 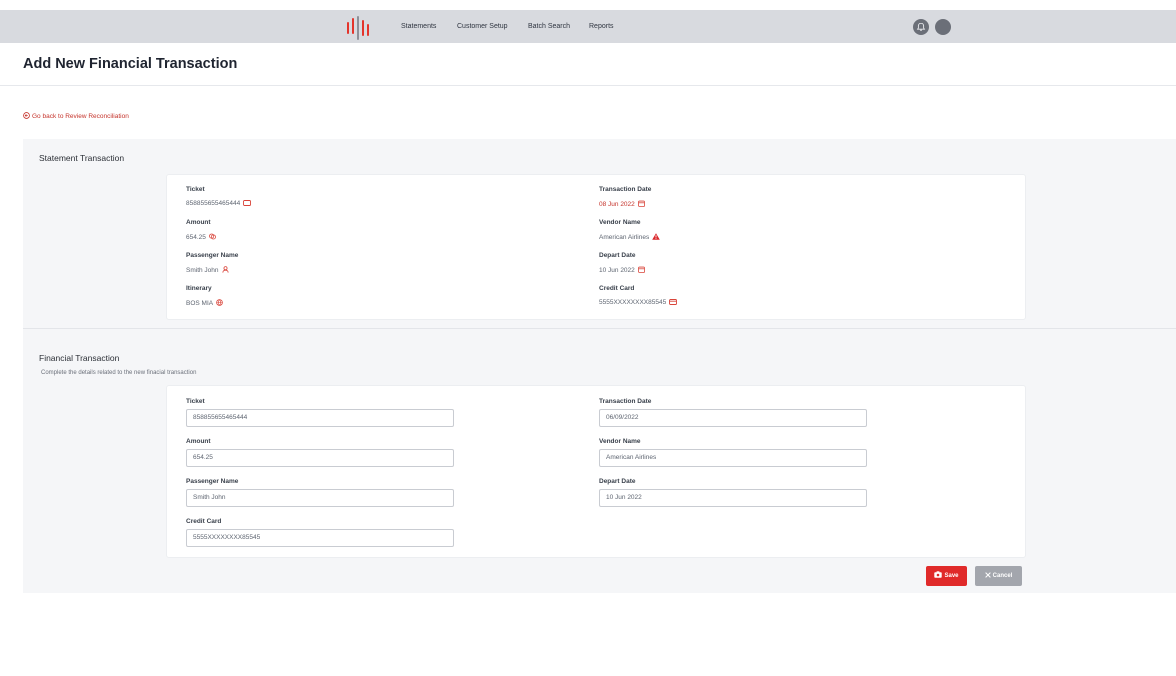 I want to click on globe-icon, so click(x=219, y=302).